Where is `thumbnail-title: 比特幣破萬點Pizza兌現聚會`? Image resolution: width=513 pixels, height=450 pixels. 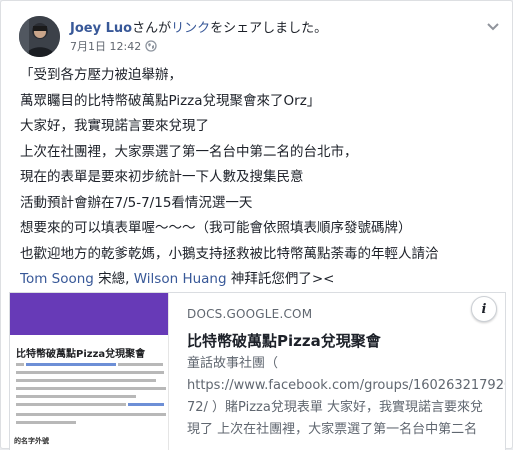
thumbnail-title: 比特幣破萬點Pizza兌現聚會 is located at coordinates (81, 354).